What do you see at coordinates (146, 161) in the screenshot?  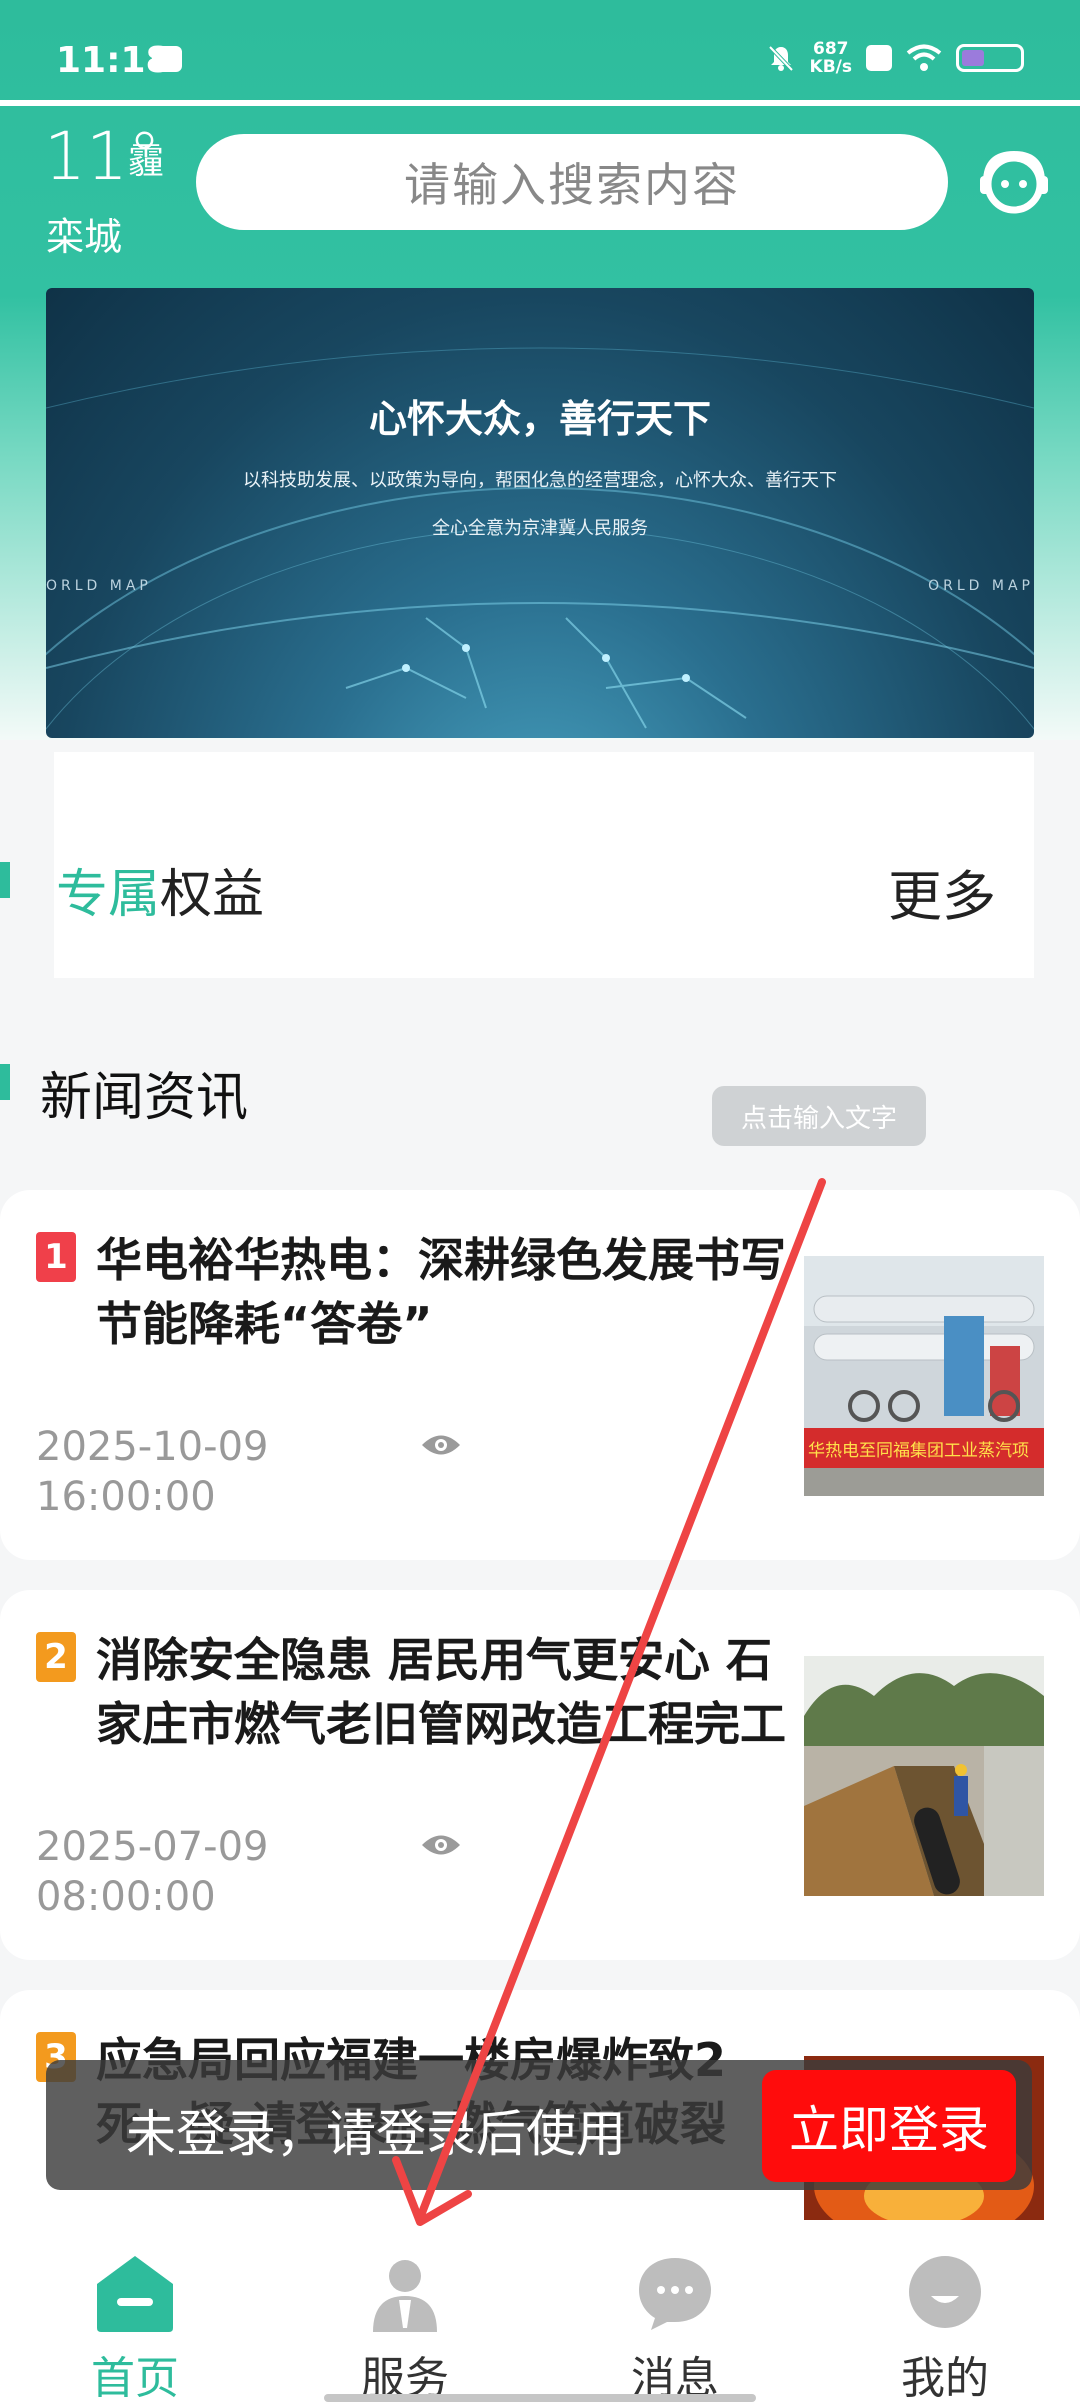 I see `weather-condition: 霾` at bounding box center [146, 161].